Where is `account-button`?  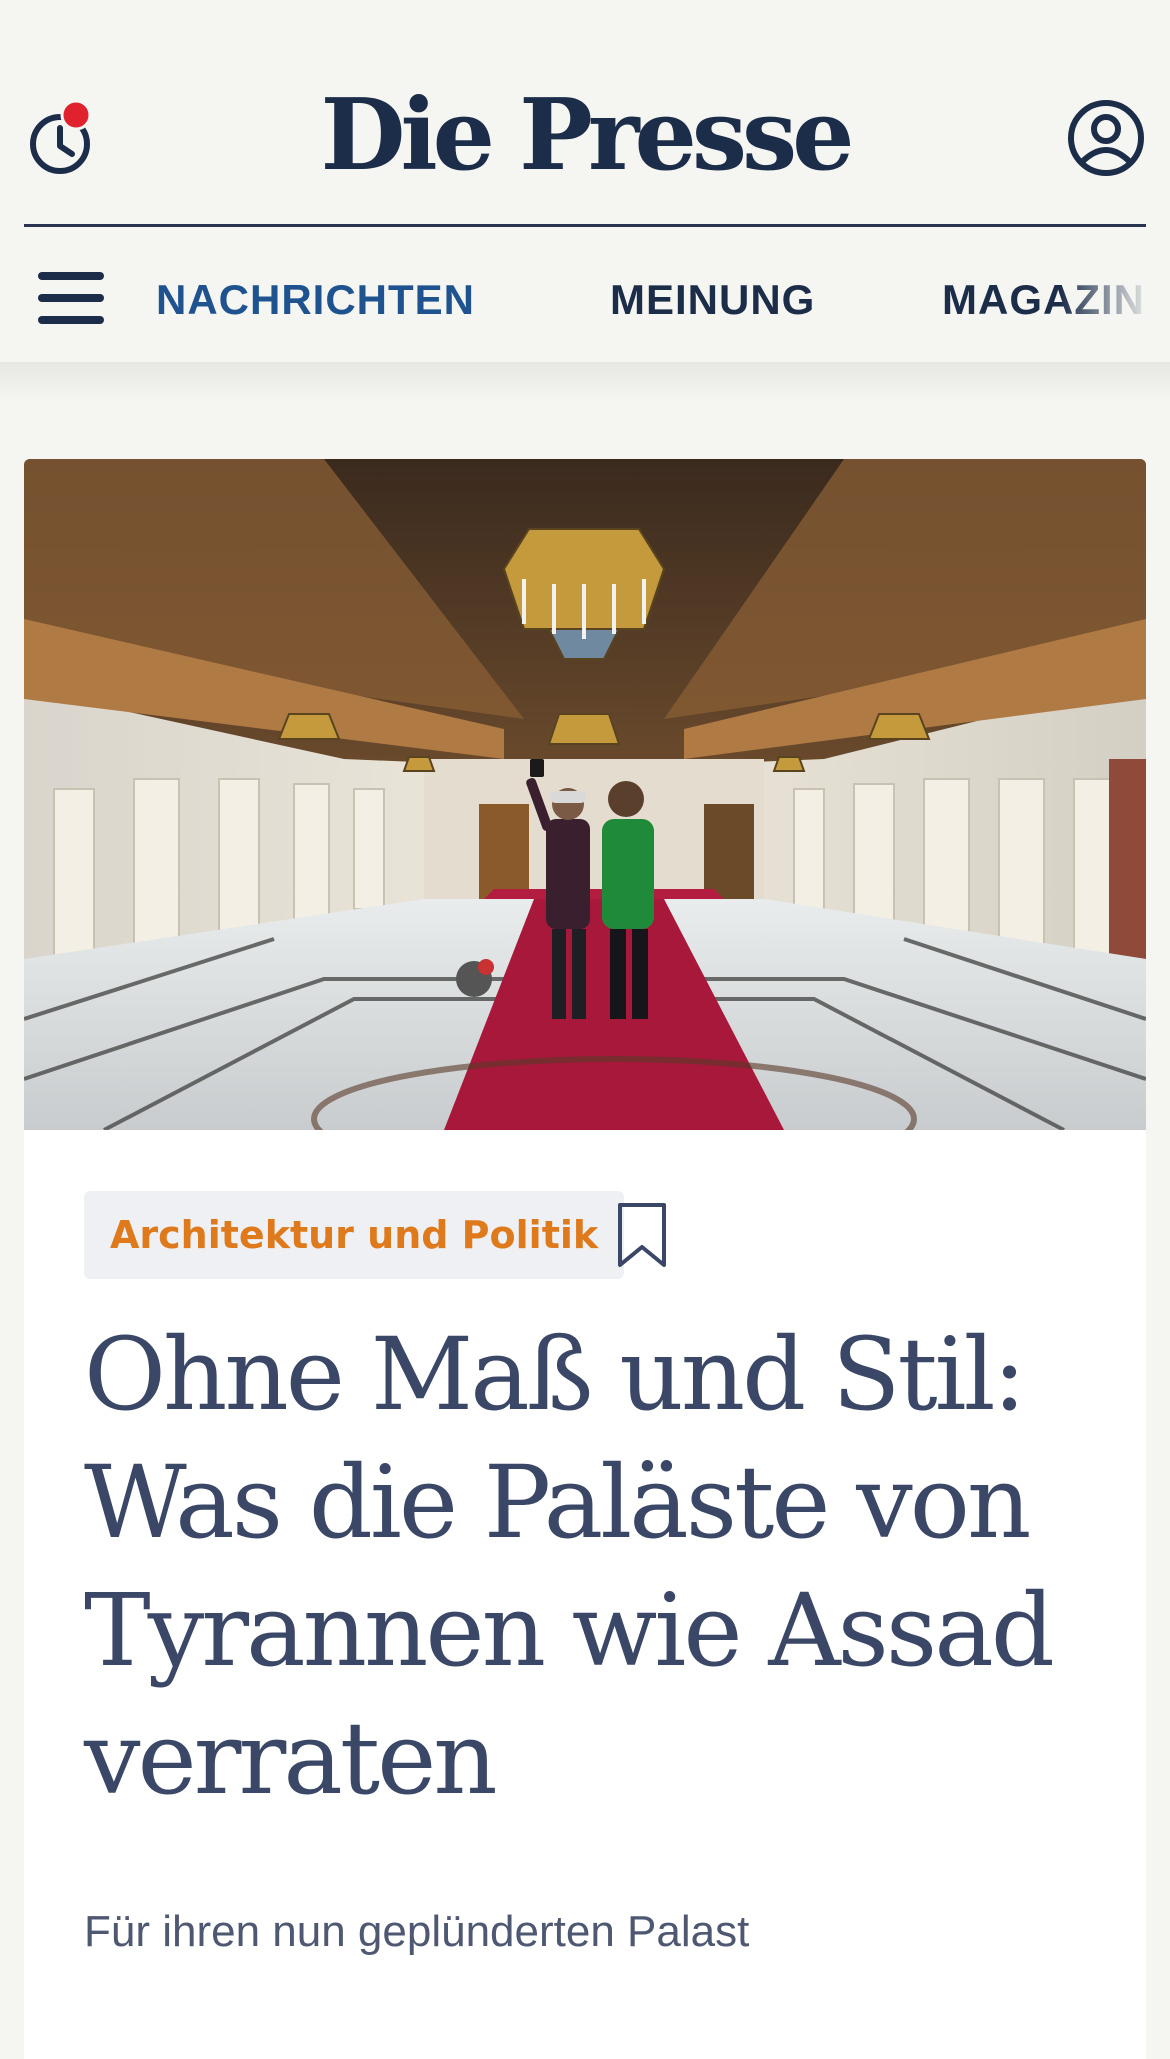 account-button is located at coordinates (1106, 138).